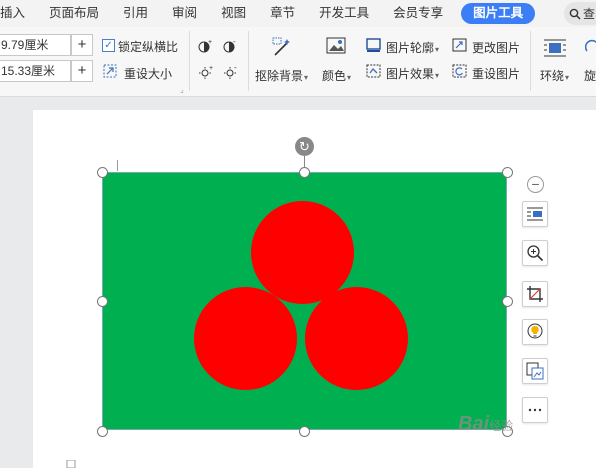 This screenshot has width=596, height=468. Describe the element at coordinates (18, 13) in the screenshot. I see `menu-insert: 插入` at that location.